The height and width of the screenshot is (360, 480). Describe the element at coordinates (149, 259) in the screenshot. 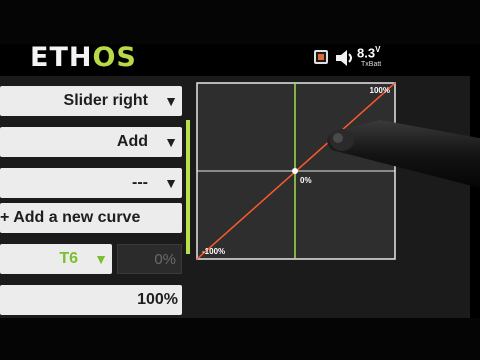

I see `trim-offset-field: 0%` at that location.